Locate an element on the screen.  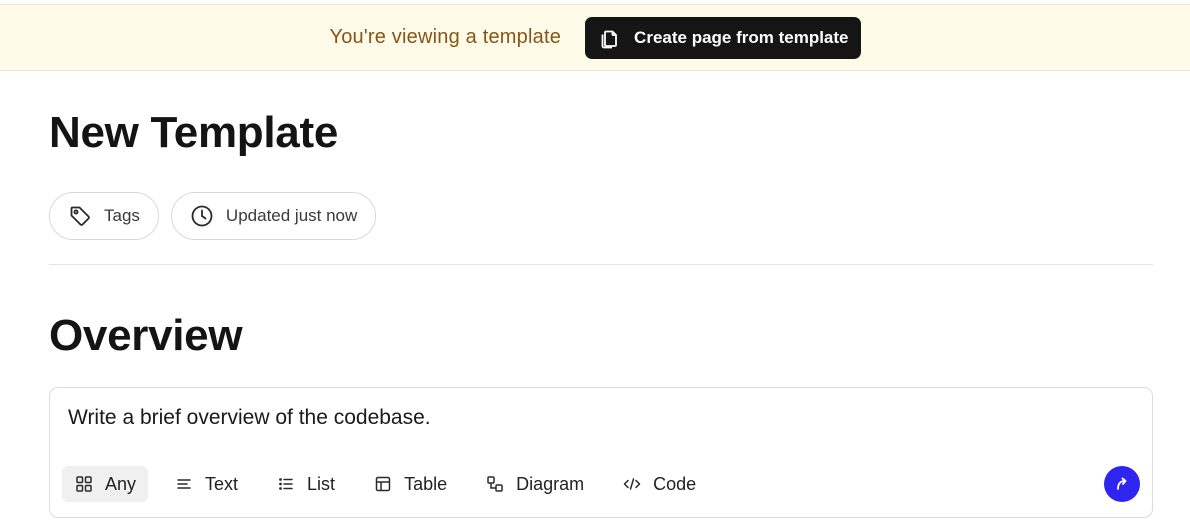
copy-icon is located at coordinates (609, 38).